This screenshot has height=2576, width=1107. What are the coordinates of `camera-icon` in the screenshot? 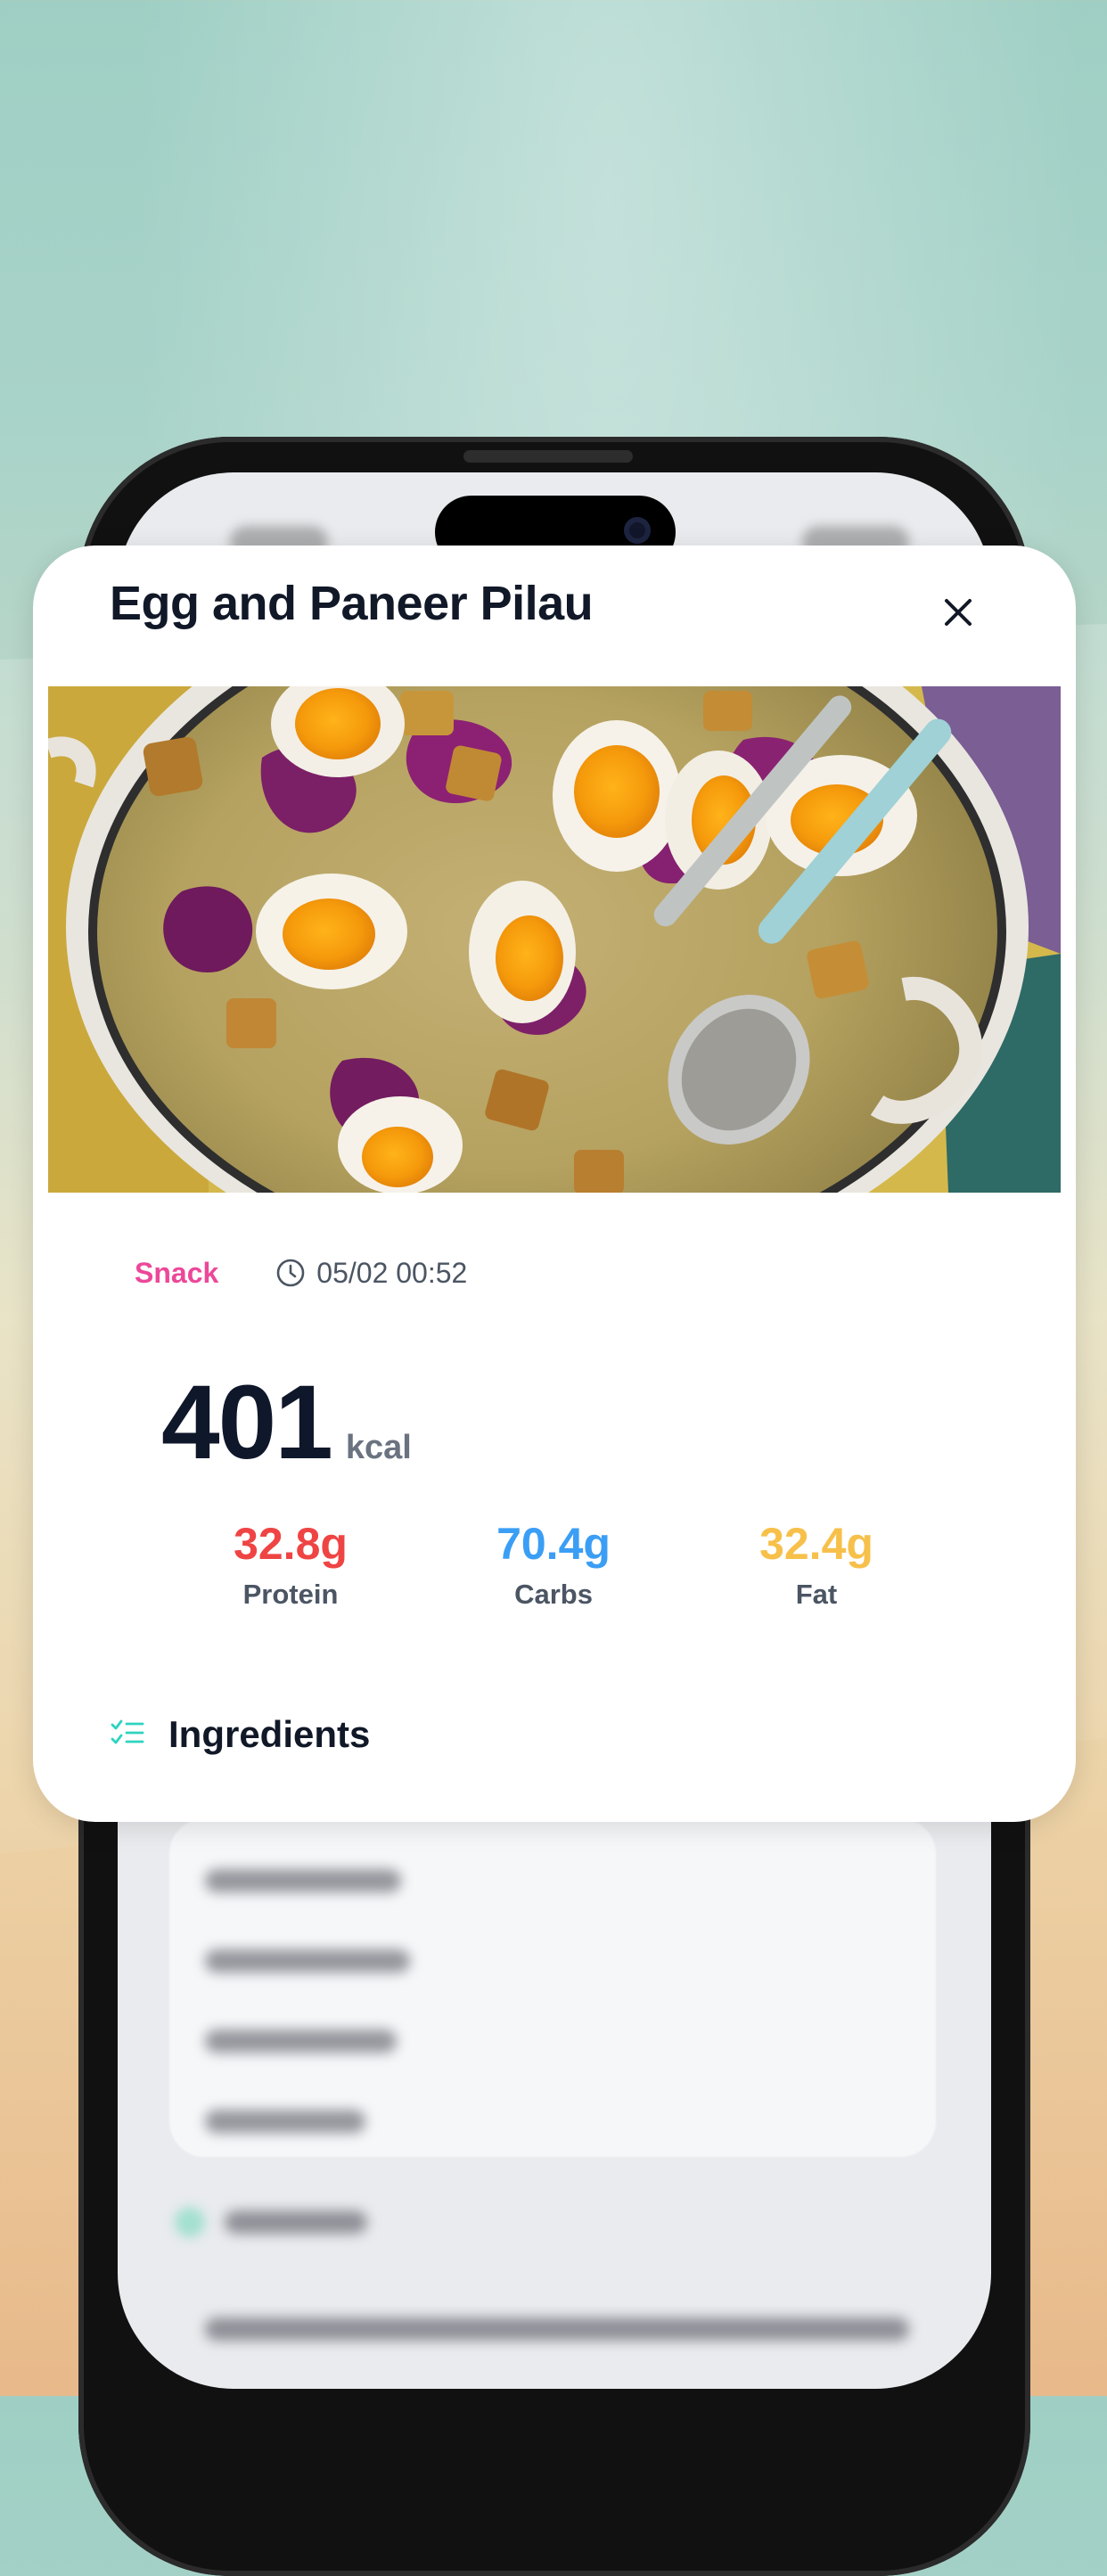 It's located at (638, 530).